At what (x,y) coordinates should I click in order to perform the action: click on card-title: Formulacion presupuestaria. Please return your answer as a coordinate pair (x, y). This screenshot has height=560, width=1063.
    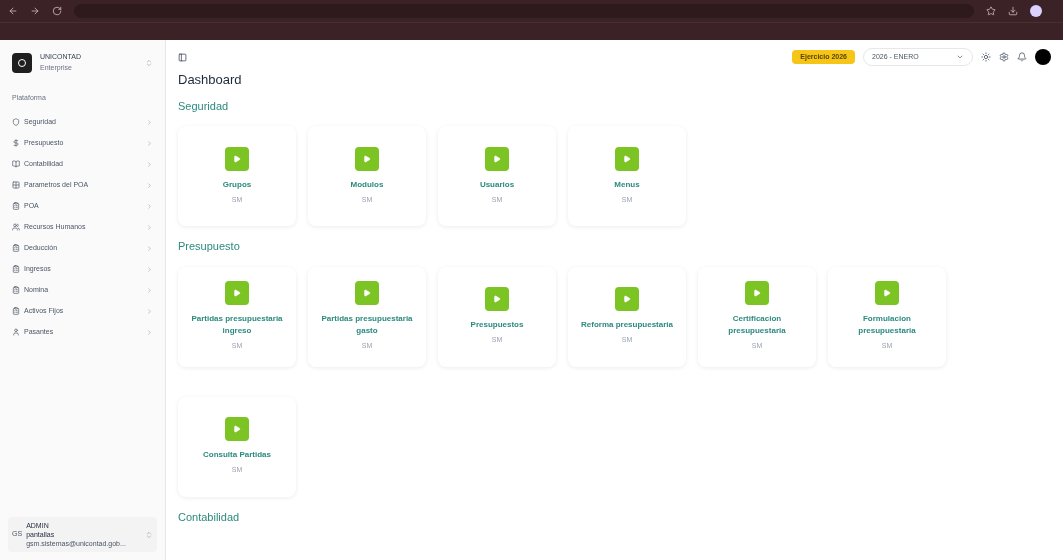
    Looking at the image, I should click on (887, 325).